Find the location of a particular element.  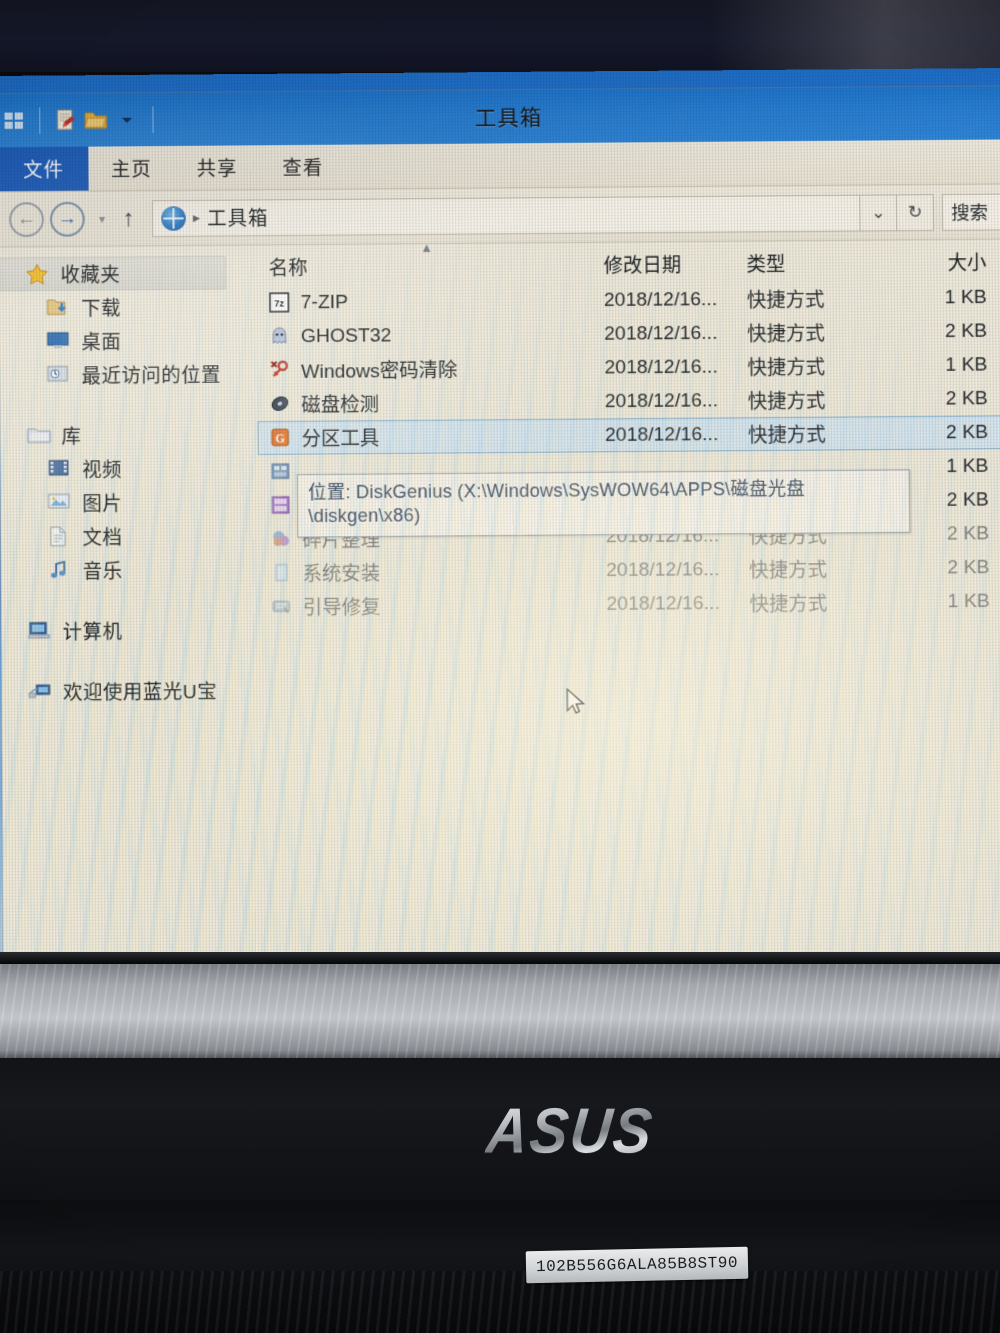

table-row: 引导修复 2018/12/16... 快捷方式 1 KB is located at coordinates (629, 604).